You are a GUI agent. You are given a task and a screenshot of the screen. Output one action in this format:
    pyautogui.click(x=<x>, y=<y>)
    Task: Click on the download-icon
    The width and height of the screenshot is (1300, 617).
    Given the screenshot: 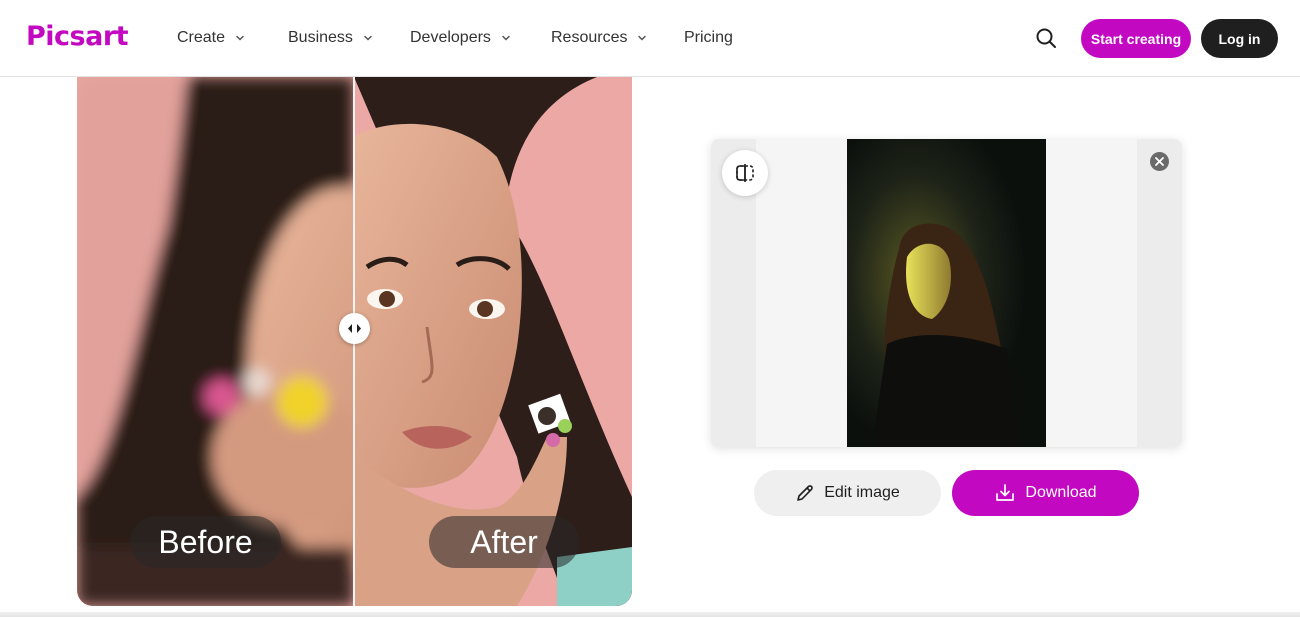 What is the action you would take?
    pyautogui.click(x=1005, y=492)
    